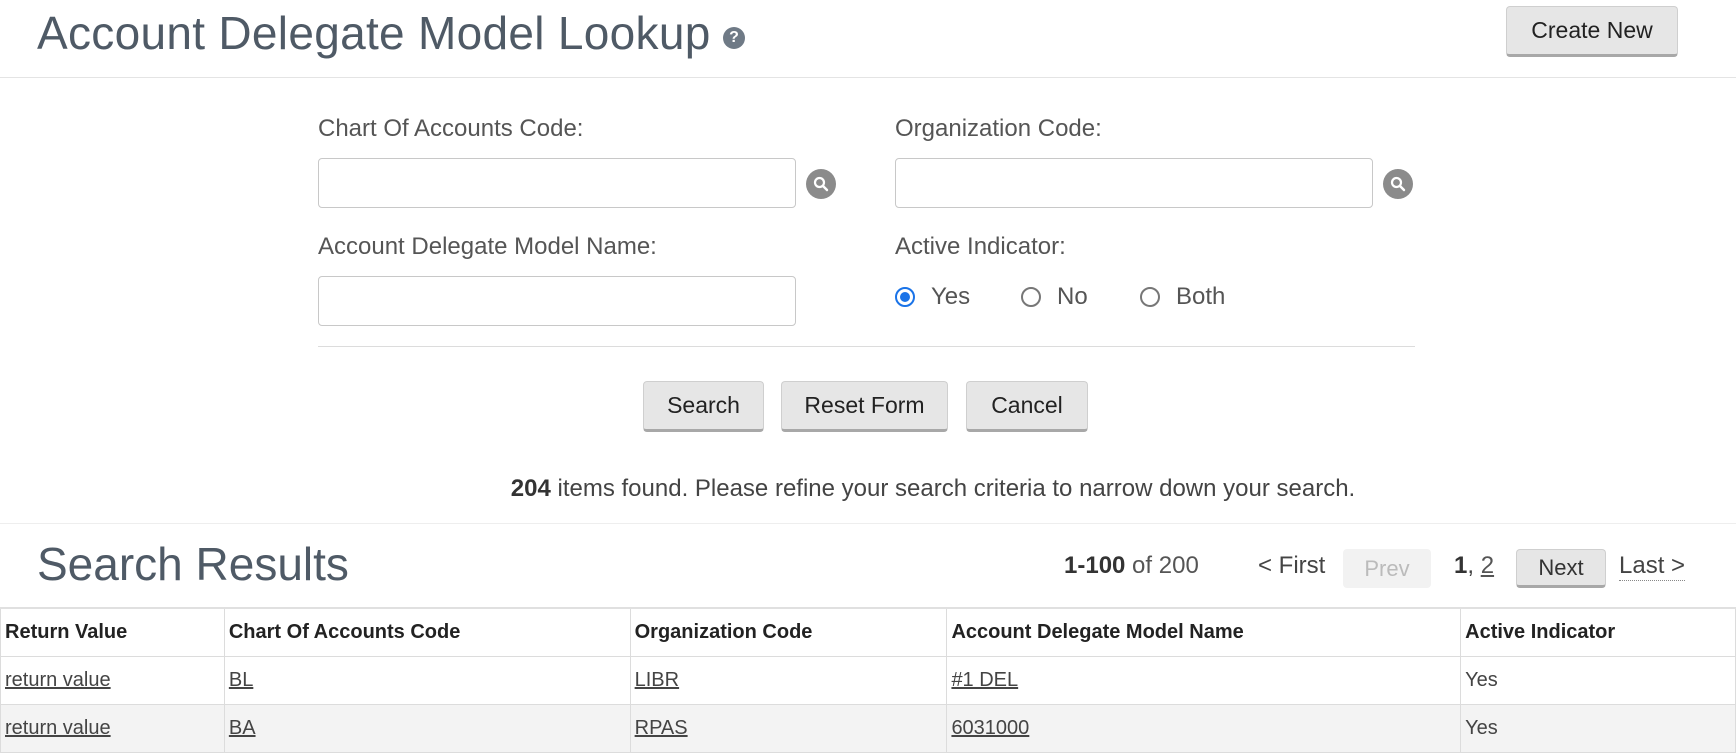 This screenshot has width=1736, height=753. What do you see at coordinates (557, 183) in the screenshot?
I see `chart-of-accounts-input` at bounding box center [557, 183].